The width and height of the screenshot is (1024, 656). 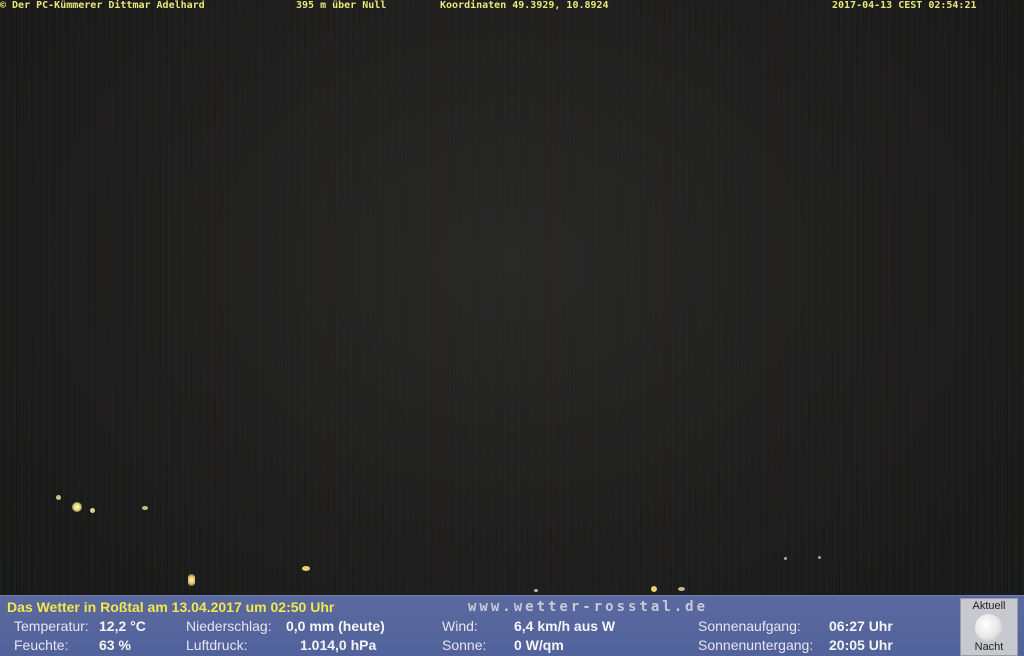 I want to click on timestamp-text: 2017-04-13 CEST 02:54:21, so click(x=904, y=5).